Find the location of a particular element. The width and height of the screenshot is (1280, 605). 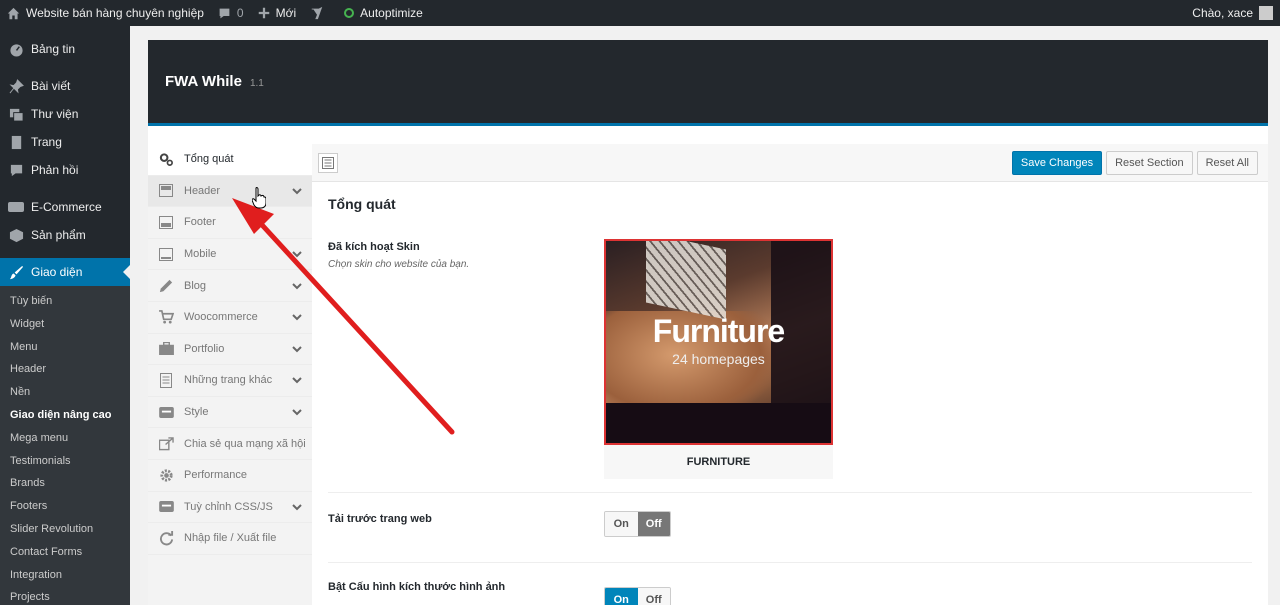

sidebar-item-pages: Trang is located at coordinates (65, 142).